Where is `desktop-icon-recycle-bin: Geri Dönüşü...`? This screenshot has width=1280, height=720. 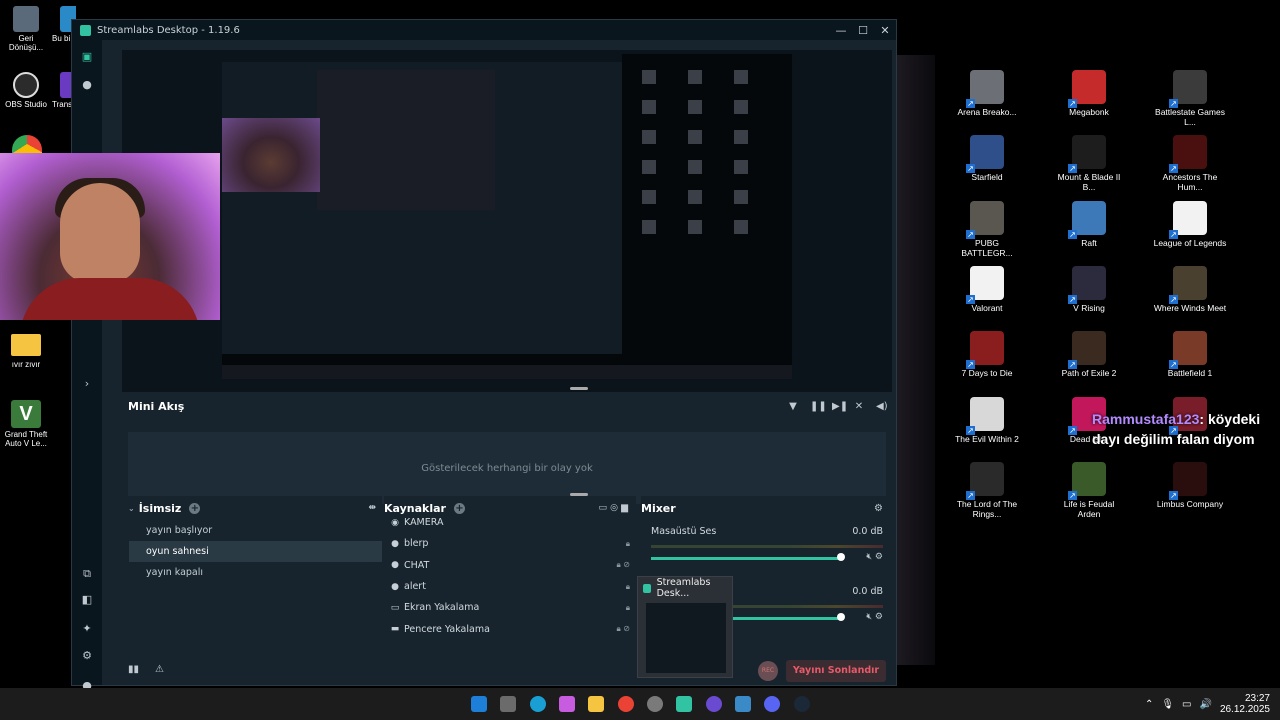
desktop-icon-recycle-bin: Geri Dönüşü... is located at coordinates (26, 29).